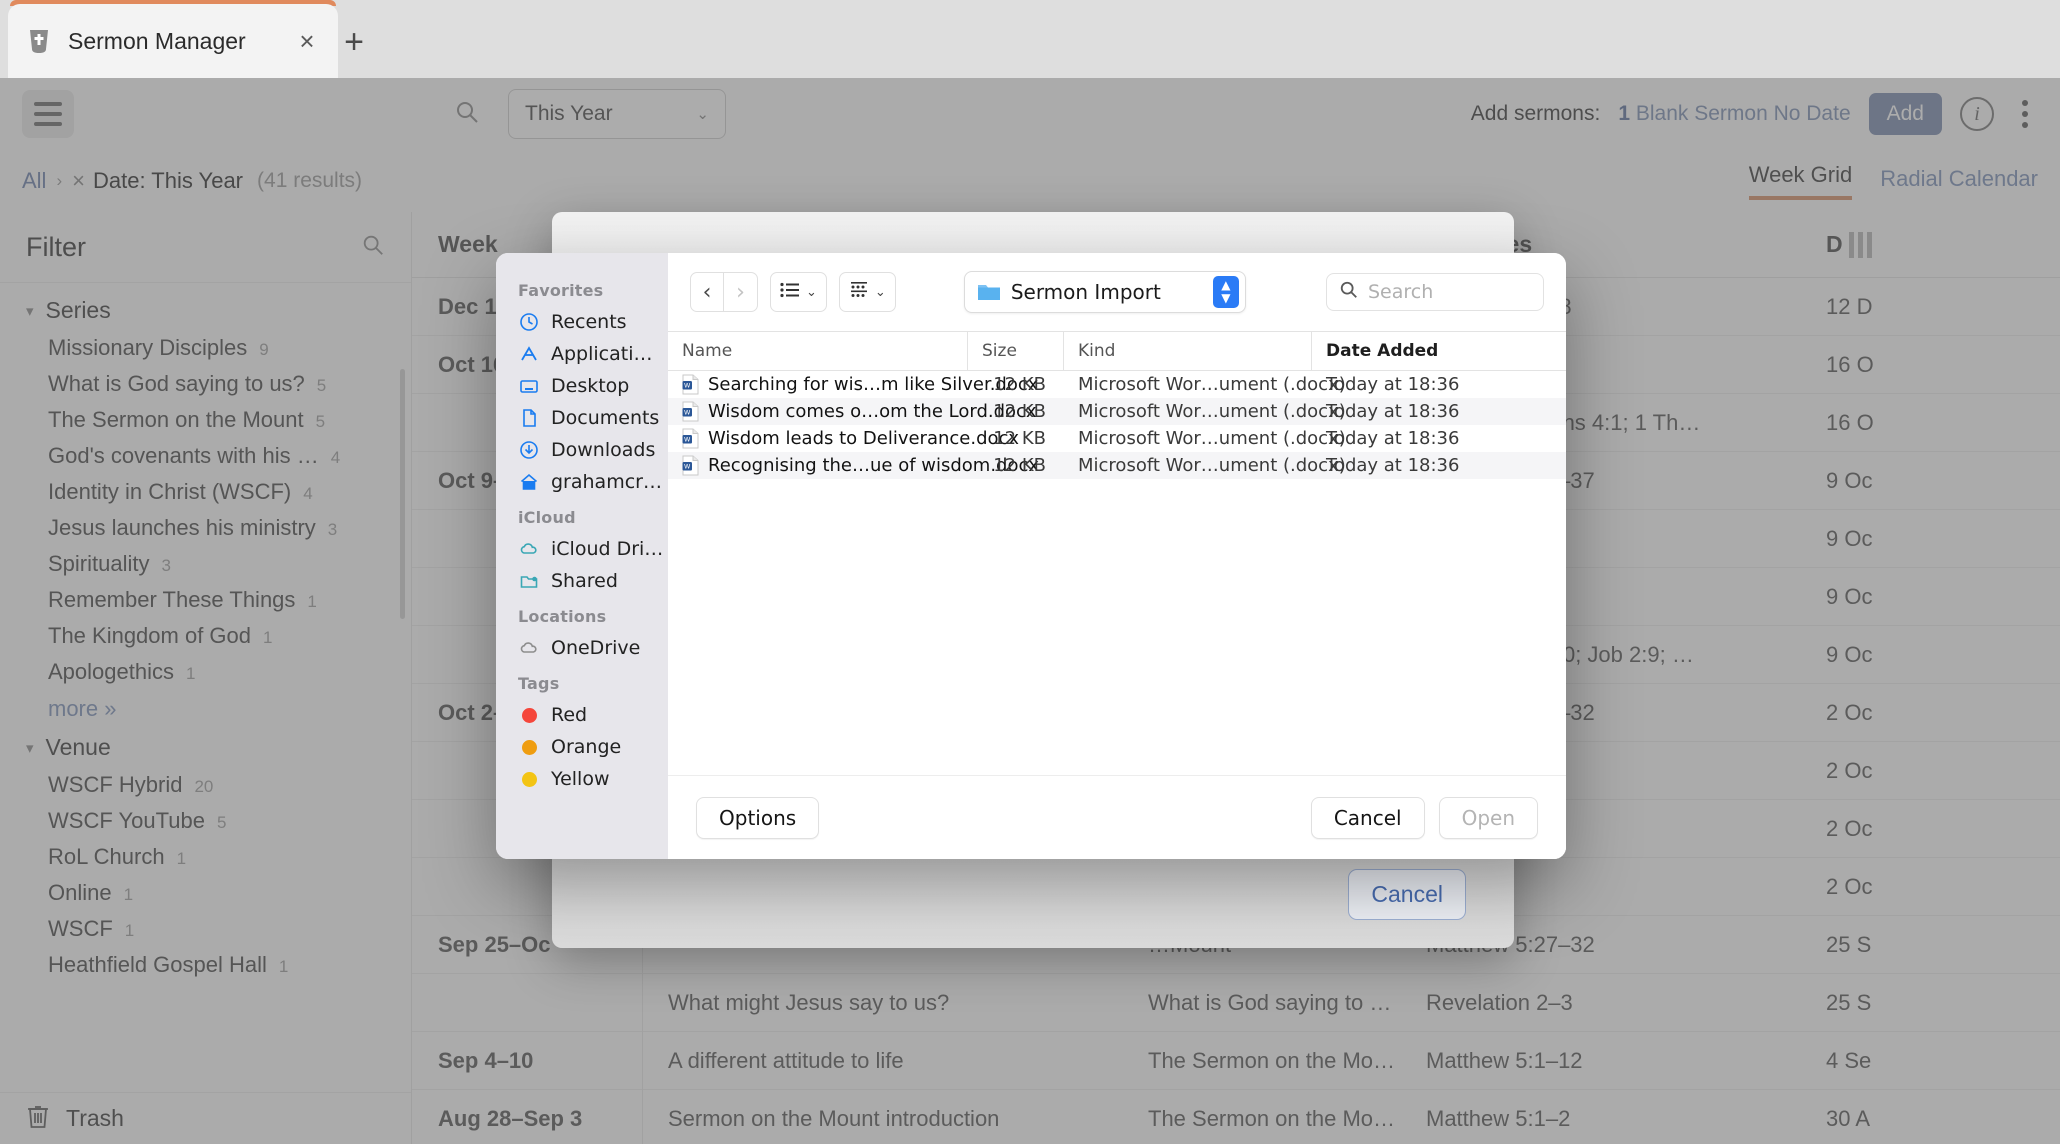 The image size is (2060, 1144). Describe the element at coordinates (1734, 114) in the screenshot. I see `add-sermons-summary: 1 Blank Sermon No Date` at that location.